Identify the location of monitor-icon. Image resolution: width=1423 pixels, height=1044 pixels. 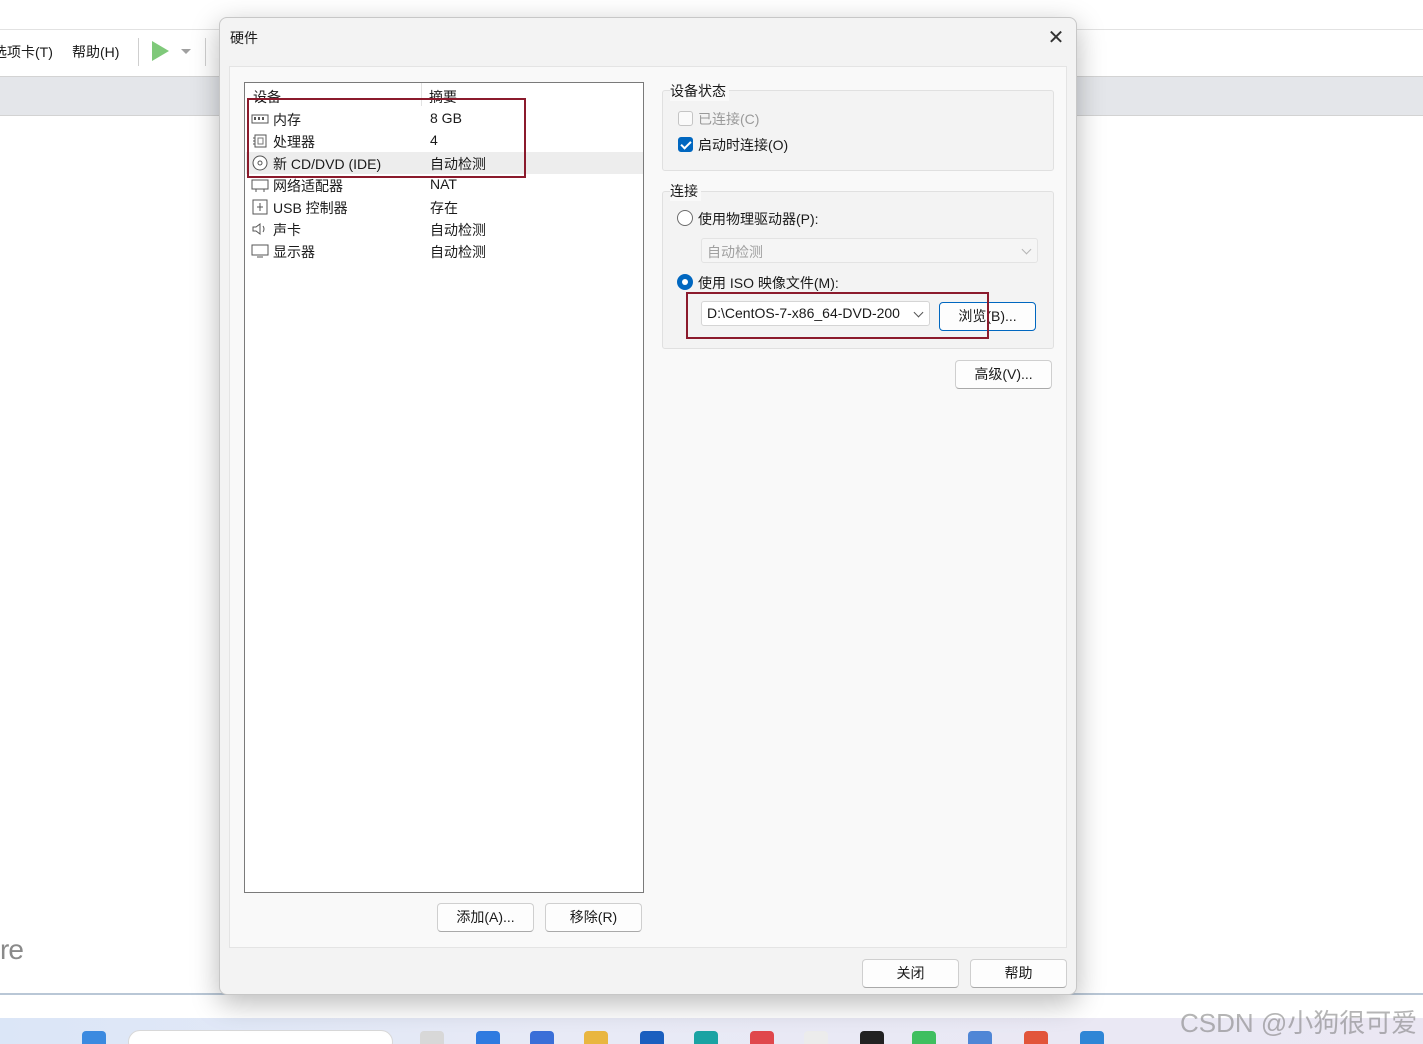
(260, 251).